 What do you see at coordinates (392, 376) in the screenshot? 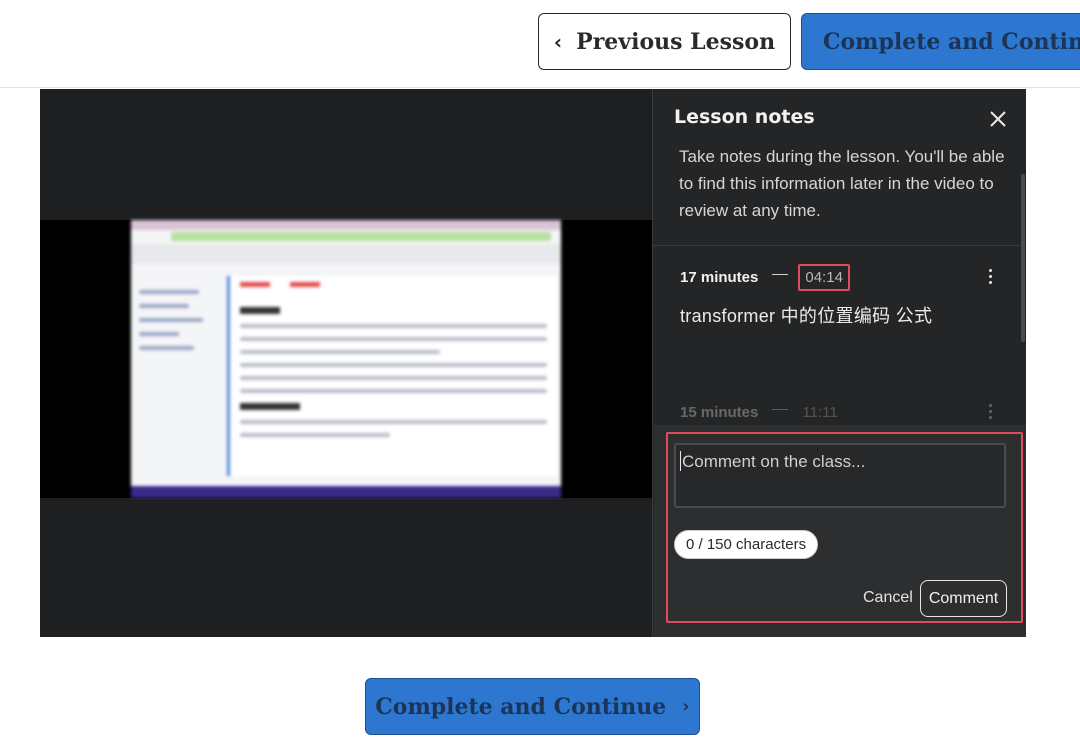
I see `video-doc-body` at bounding box center [392, 376].